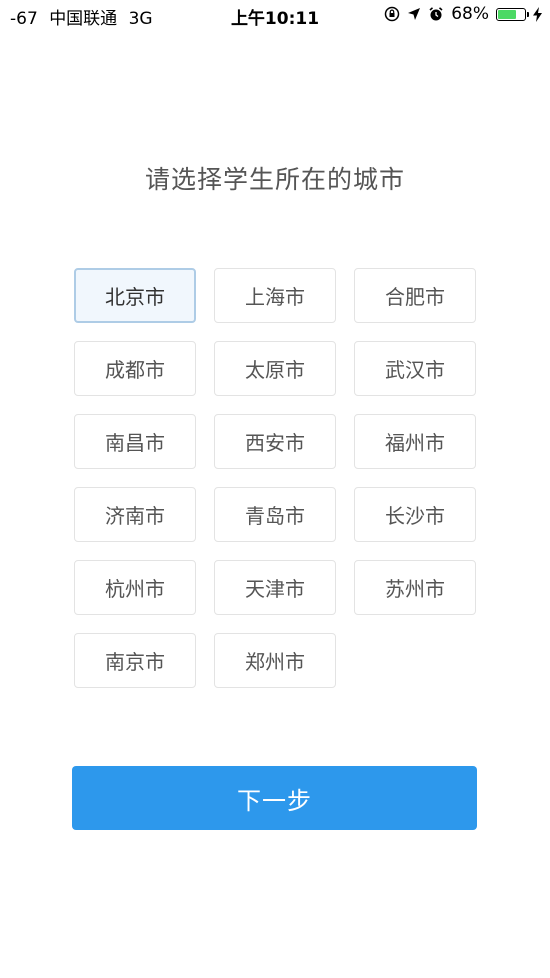 The height and width of the screenshot is (978, 550). What do you see at coordinates (140, 19) in the screenshot?
I see `network-type: 3G` at bounding box center [140, 19].